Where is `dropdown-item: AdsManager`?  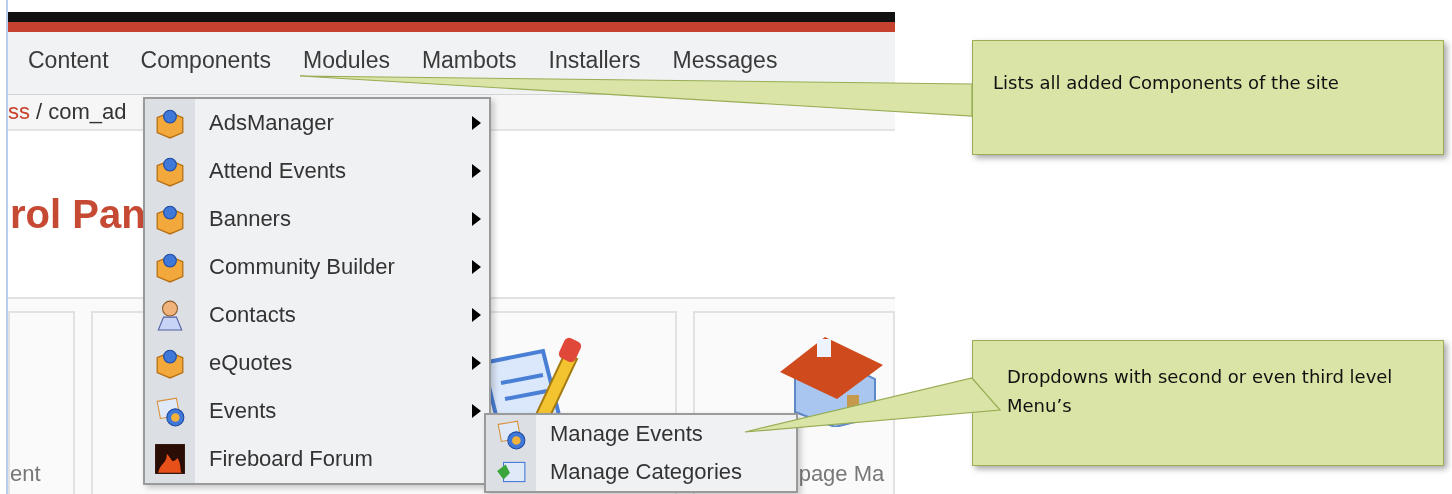
dropdown-item: AdsManager is located at coordinates (317, 123).